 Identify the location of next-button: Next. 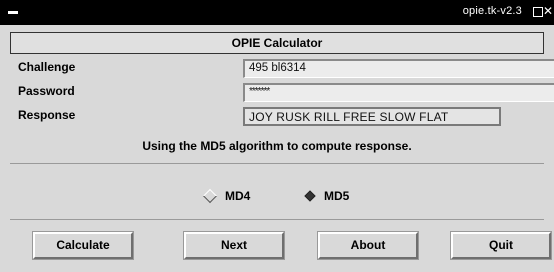
(234, 245).